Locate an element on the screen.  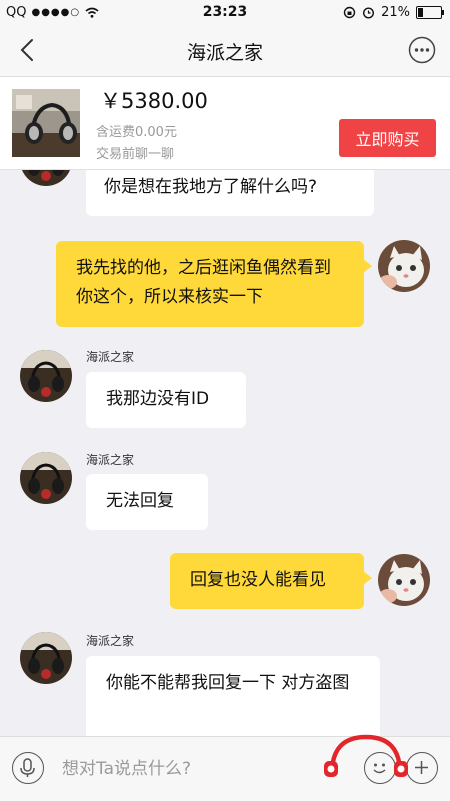
message-bubble: 你能不能帮我回复一下 对方盗图 is located at coordinates (233, 696).